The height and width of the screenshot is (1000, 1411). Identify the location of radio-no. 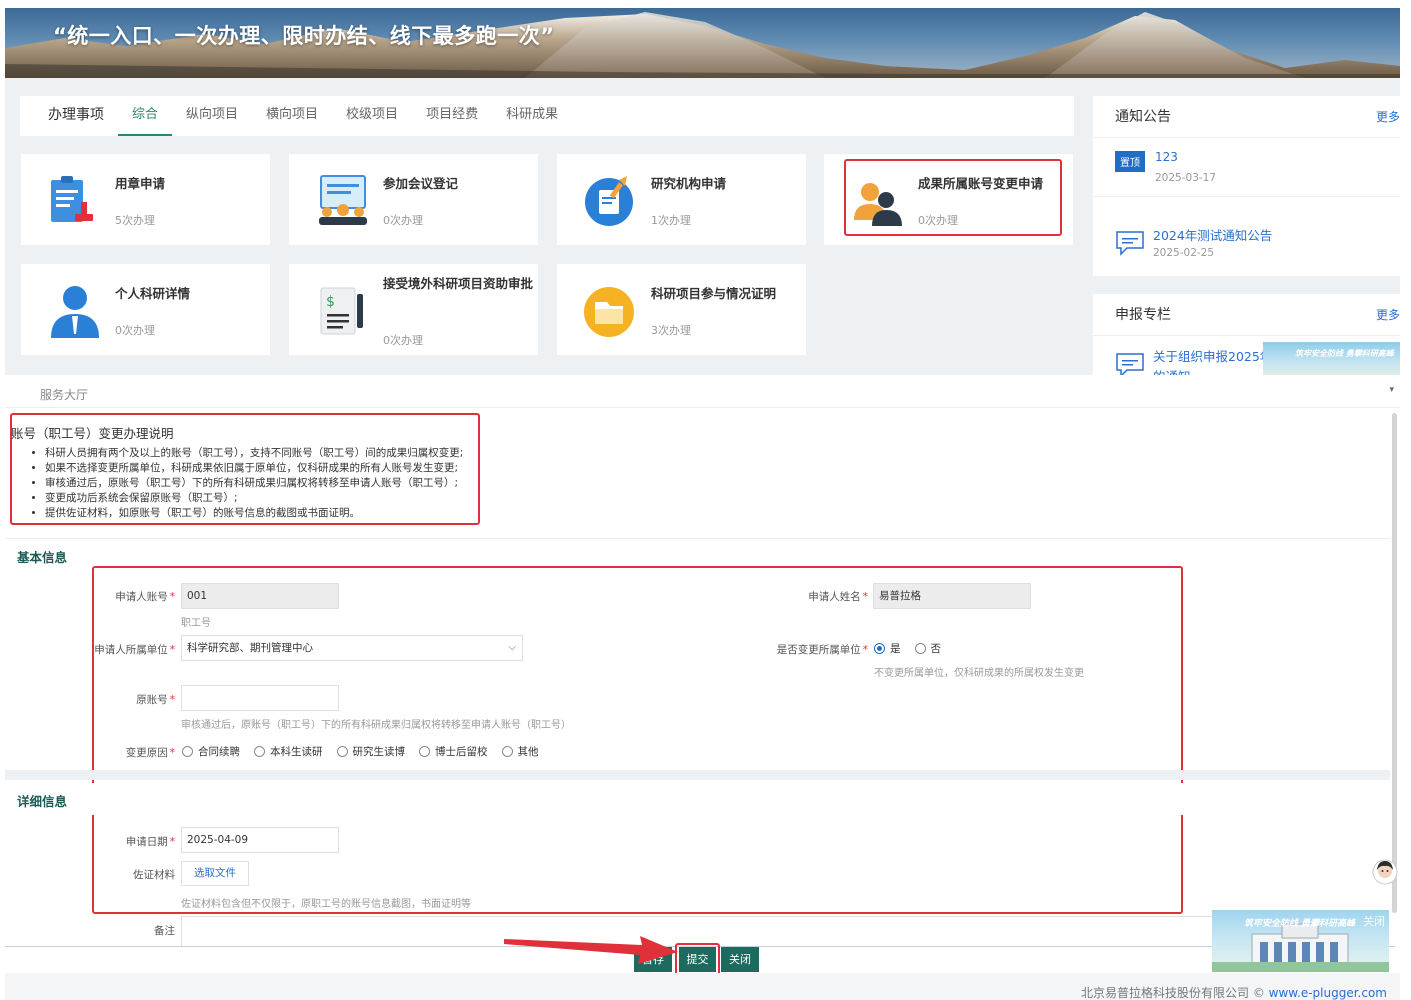
(920, 648).